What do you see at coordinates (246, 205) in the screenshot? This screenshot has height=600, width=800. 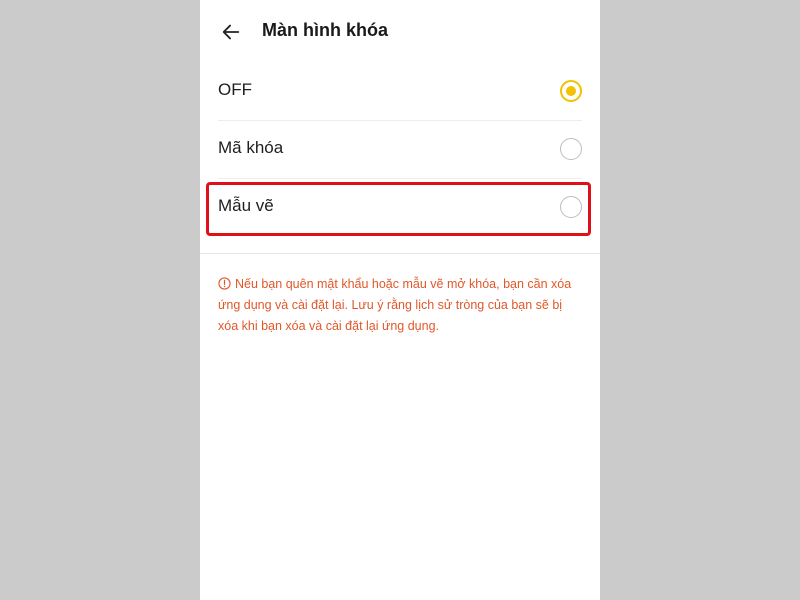 I see `option-pattern-label: Mẫu vẽ` at bounding box center [246, 205].